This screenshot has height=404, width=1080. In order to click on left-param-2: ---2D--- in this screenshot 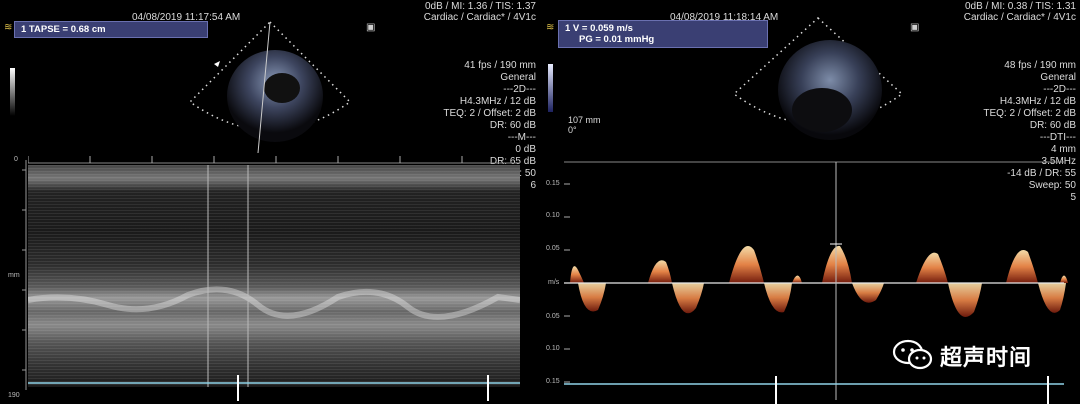, I will do `click(519, 89)`.